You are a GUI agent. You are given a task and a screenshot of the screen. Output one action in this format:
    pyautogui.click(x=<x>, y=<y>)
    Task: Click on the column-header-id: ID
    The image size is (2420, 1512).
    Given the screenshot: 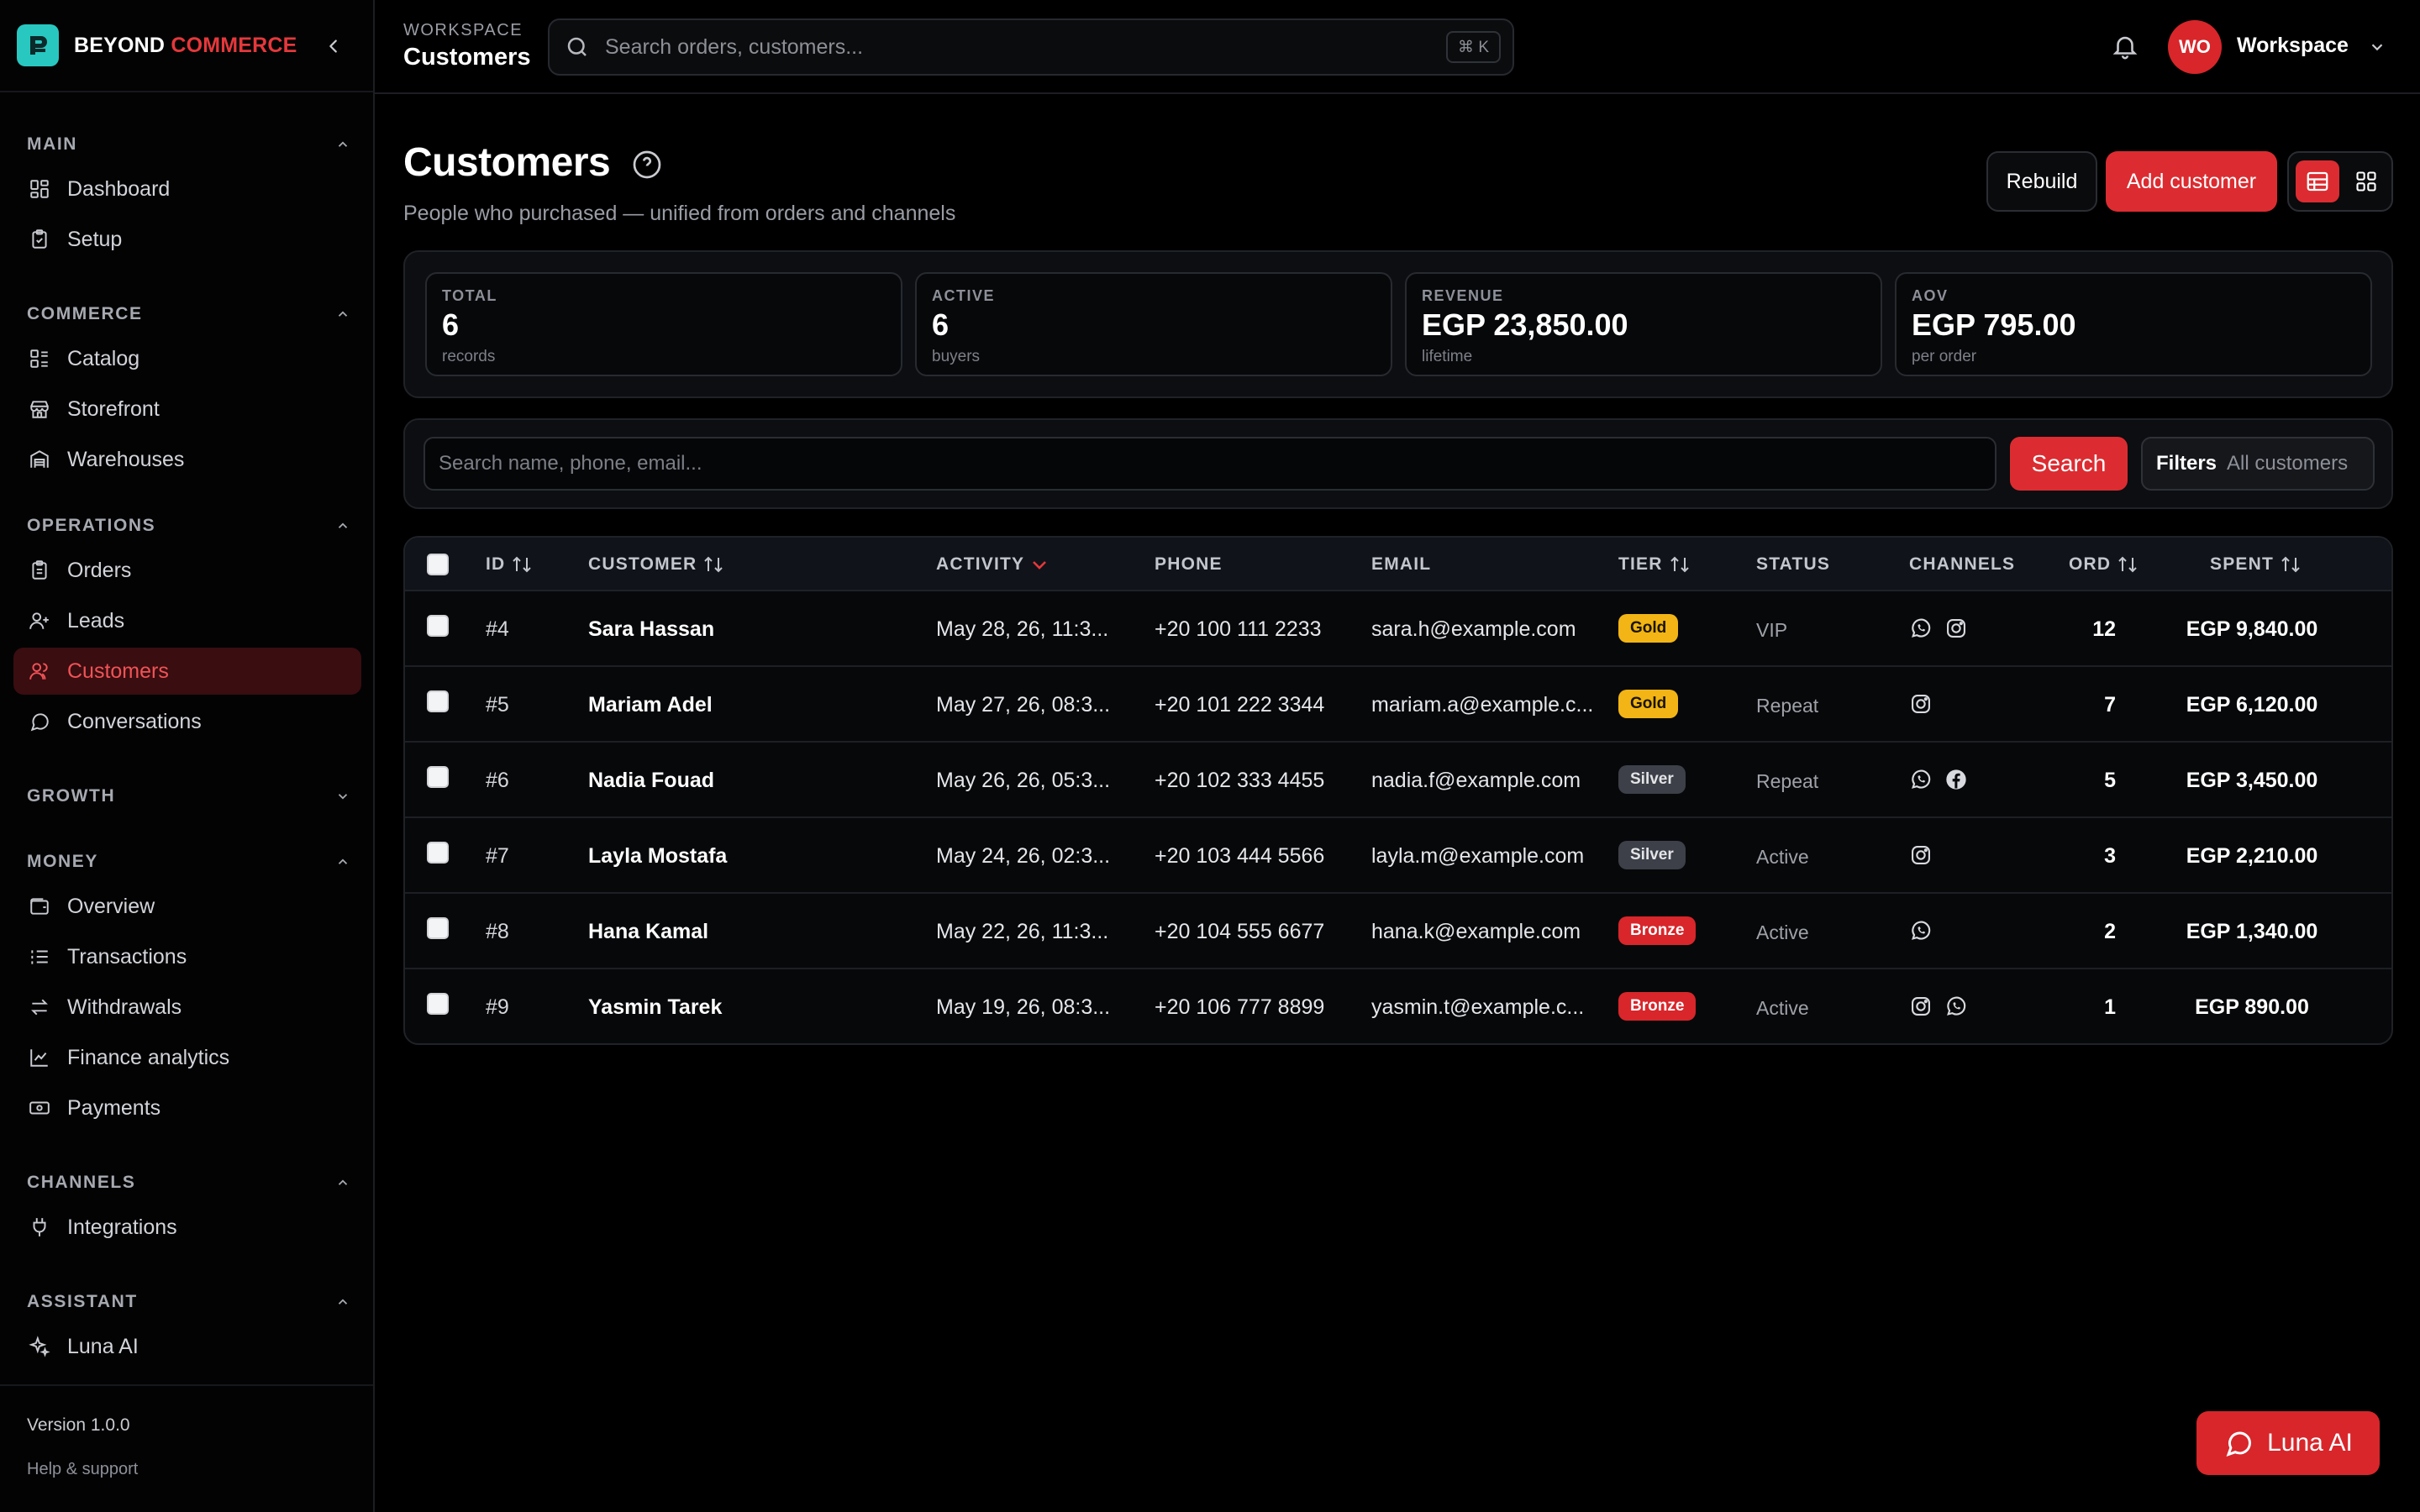 What is the action you would take?
    pyautogui.click(x=510, y=564)
    